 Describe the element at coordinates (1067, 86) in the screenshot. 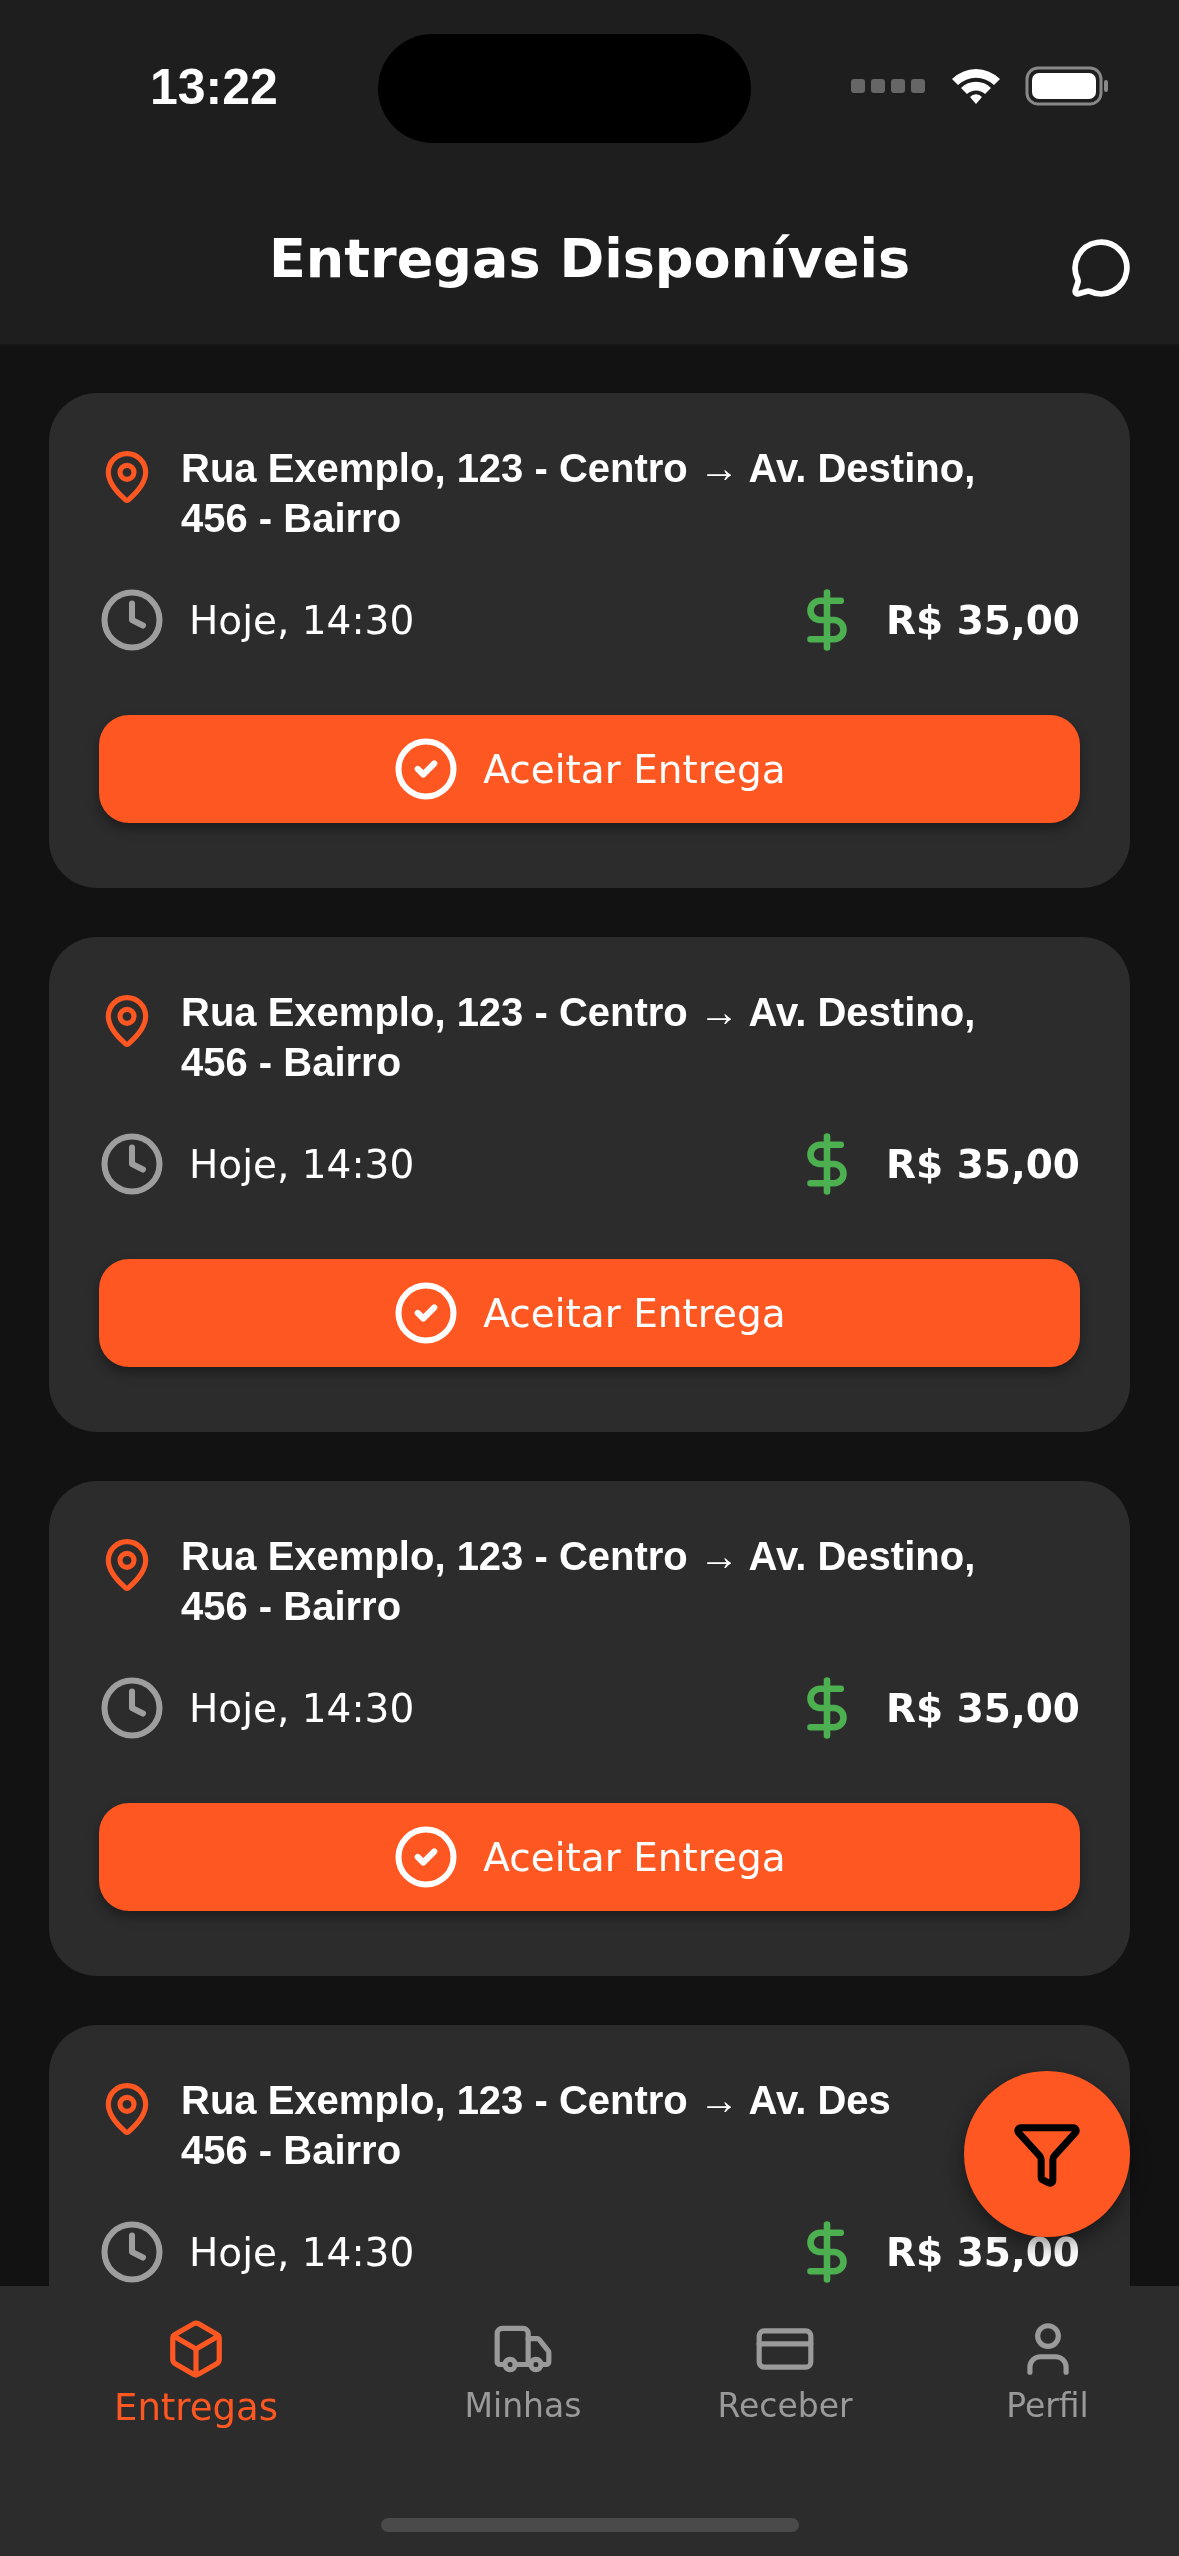

I see `battery-icon` at that location.